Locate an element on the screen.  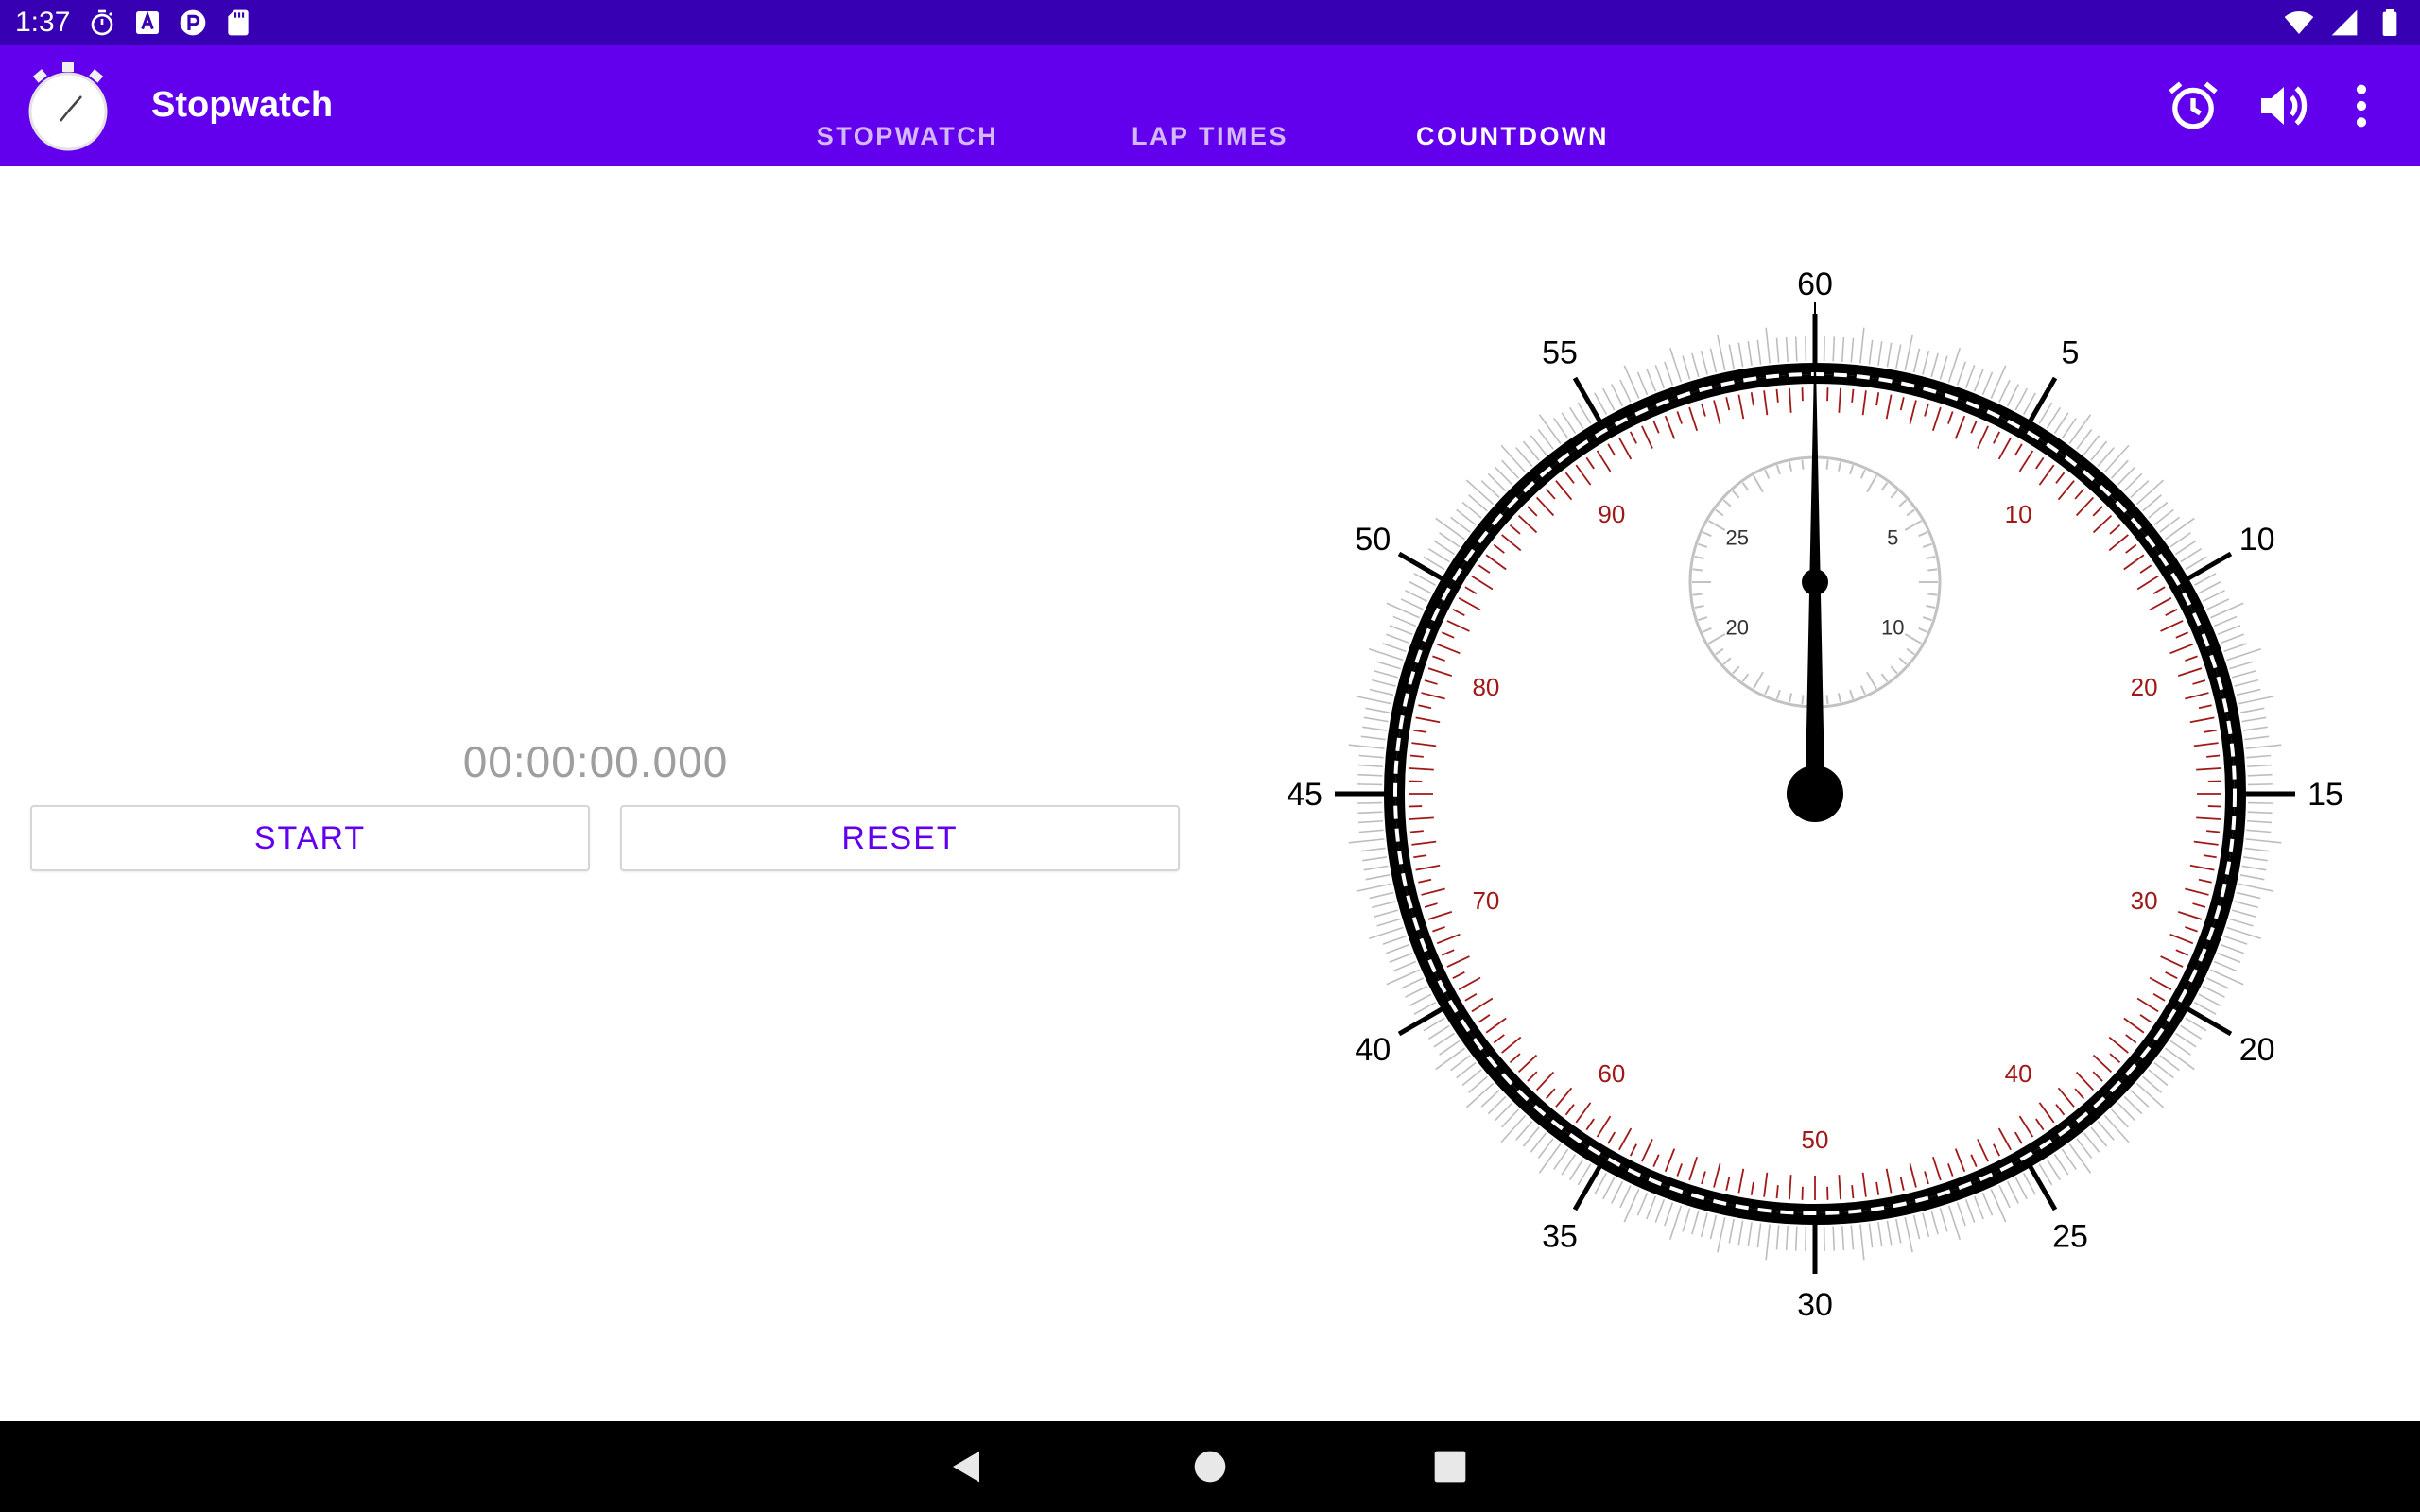
stopwatch-logo-icon is located at coordinates (68, 106).